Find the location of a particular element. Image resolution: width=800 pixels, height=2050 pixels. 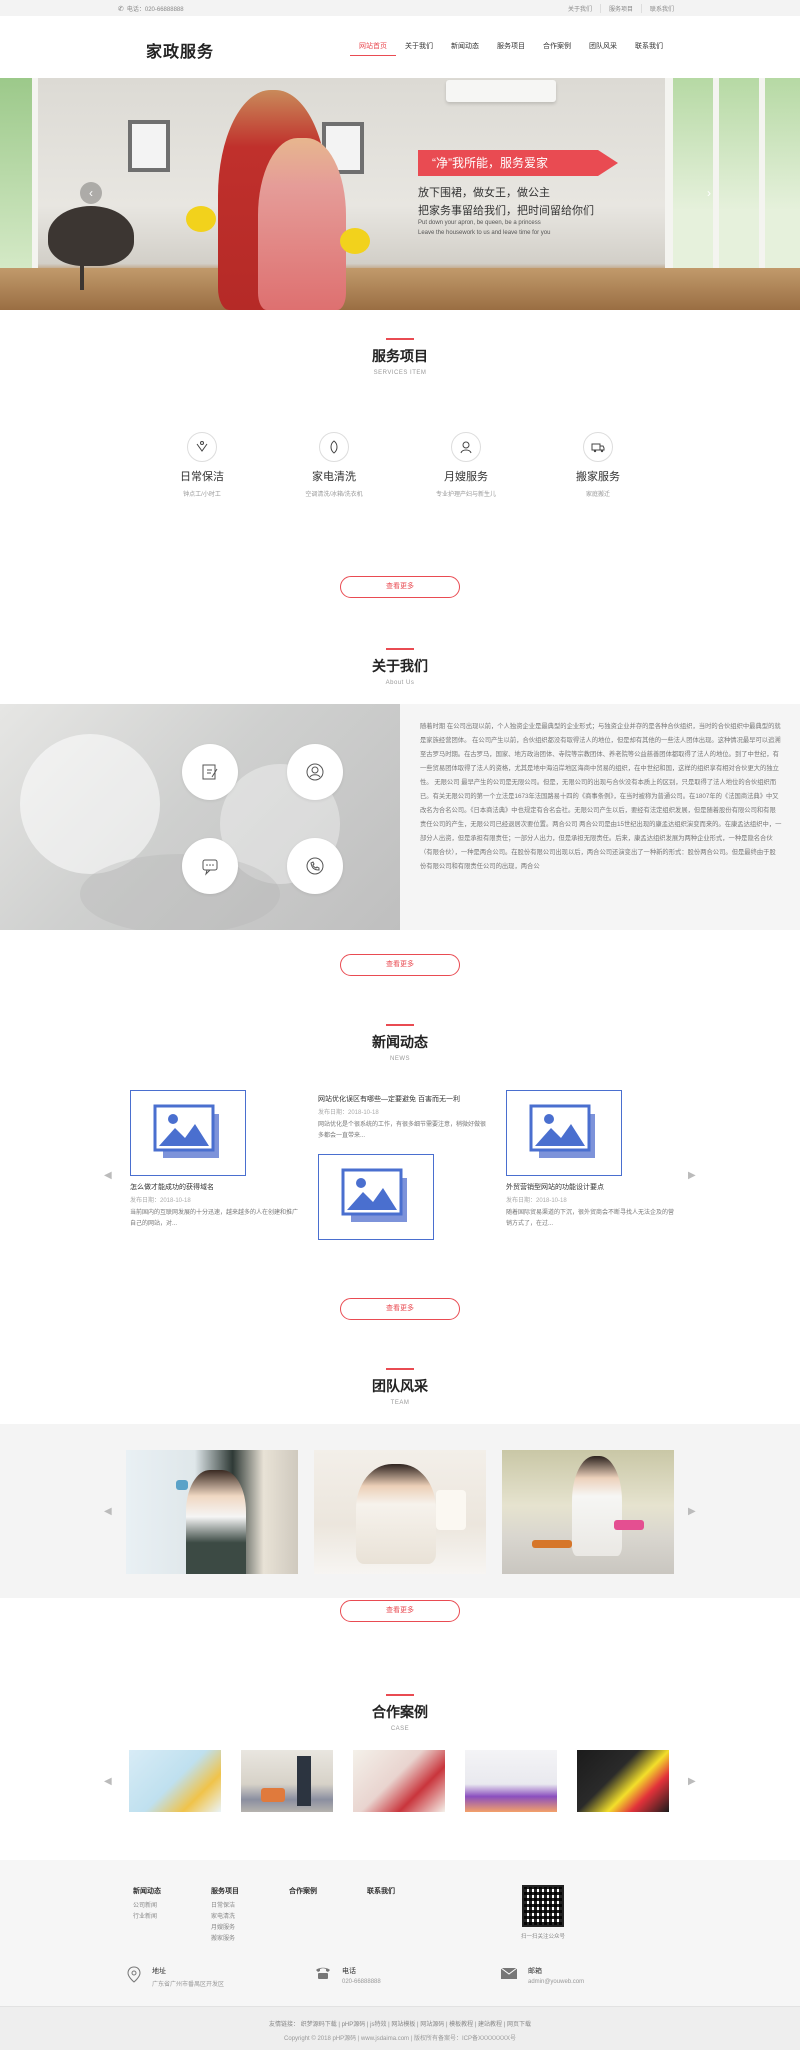

team-prev-arrow: ◀ is located at coordinates (108, 1511).